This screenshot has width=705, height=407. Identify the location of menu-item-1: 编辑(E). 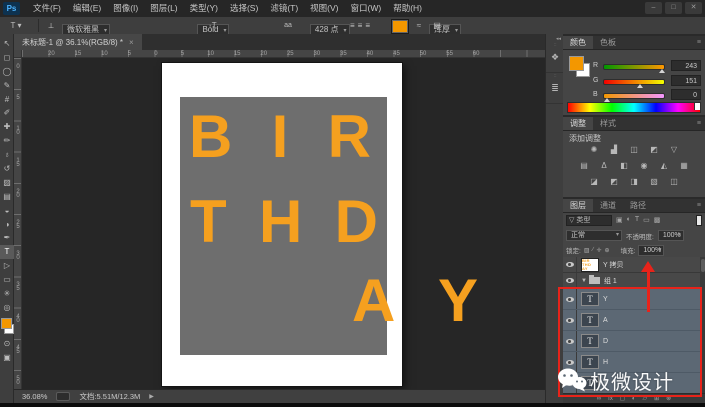
(87, 8).